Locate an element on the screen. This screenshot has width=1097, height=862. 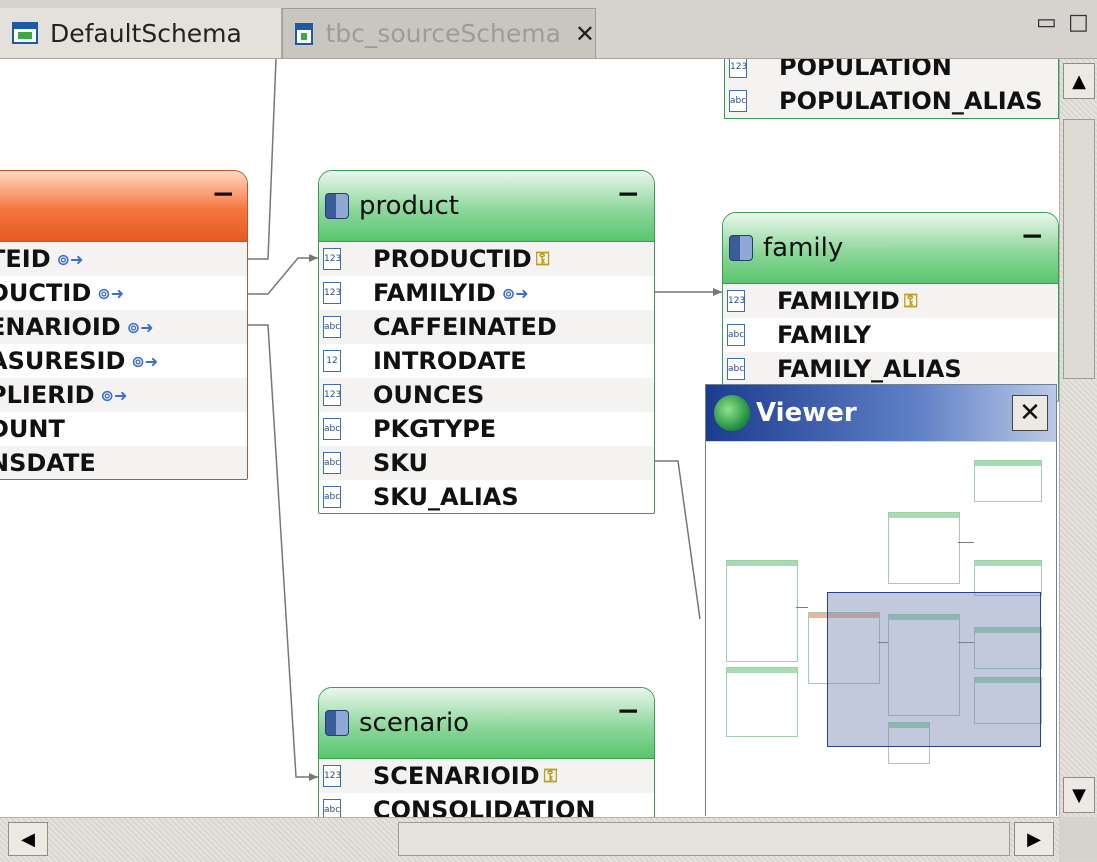
date-type-icon: 12 is located at coordinates (332, 361).